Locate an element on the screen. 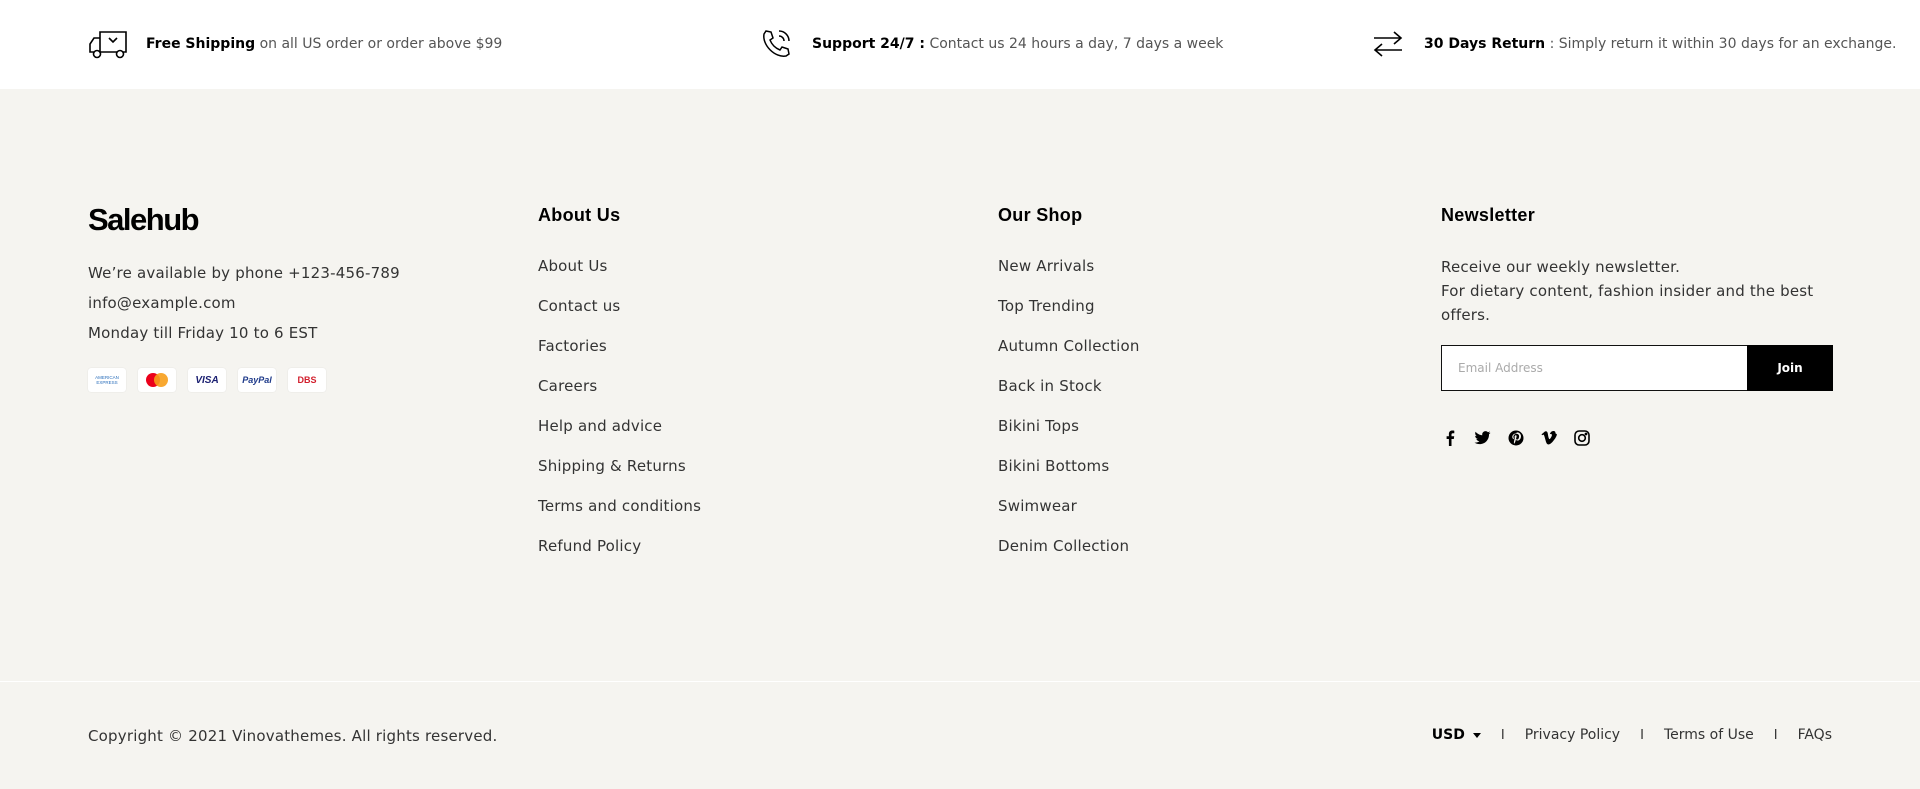 Image resolution: width=1920 pixels, height=789 pixels. join-button: Join is located at coordinates (1790, 368).